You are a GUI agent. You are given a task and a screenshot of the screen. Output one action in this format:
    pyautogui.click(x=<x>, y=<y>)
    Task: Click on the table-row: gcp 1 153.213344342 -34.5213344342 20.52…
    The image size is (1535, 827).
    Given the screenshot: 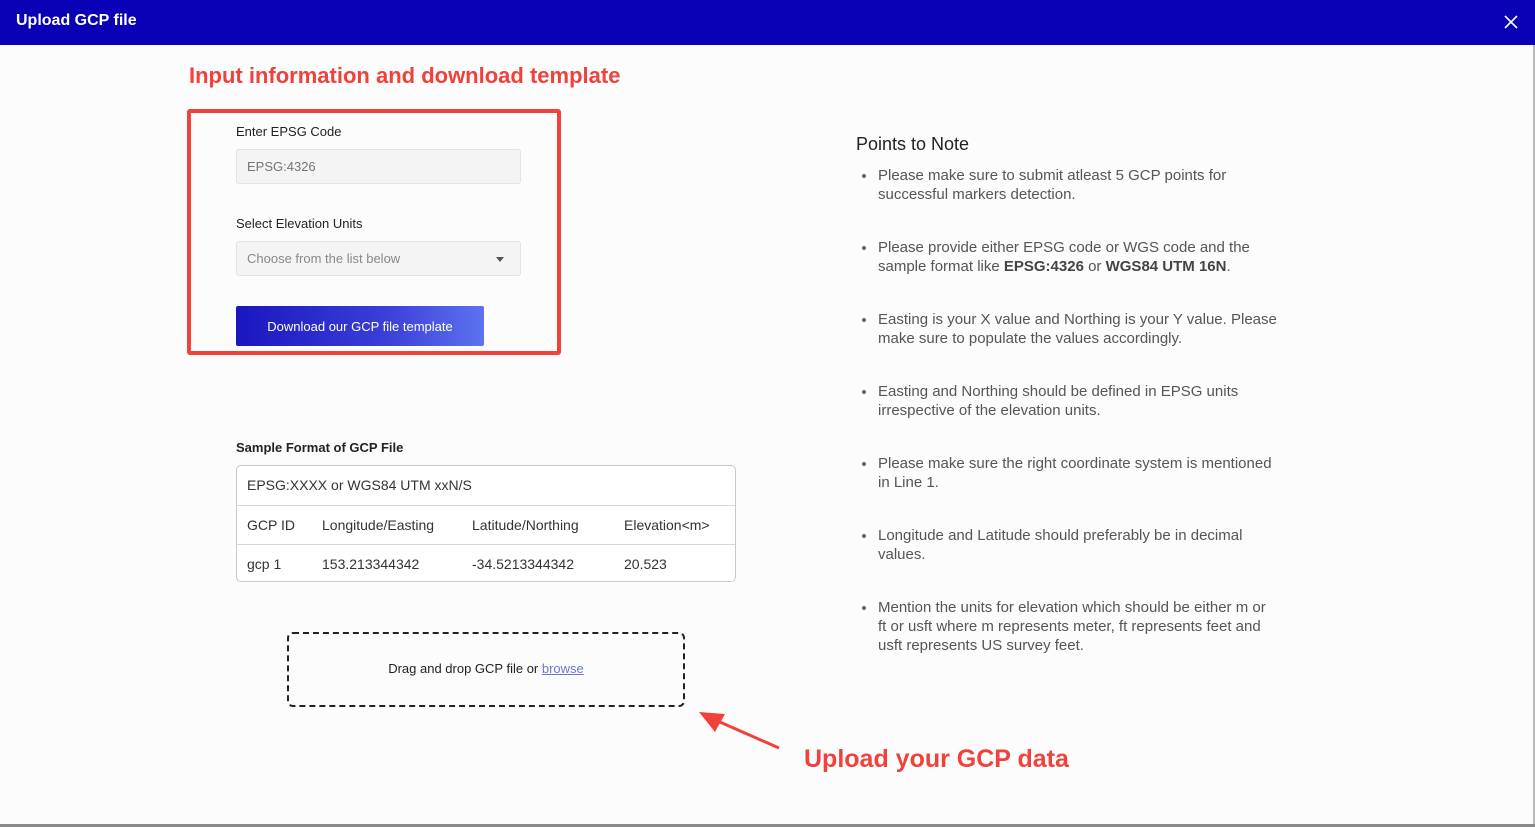 What is the action you would take?
    pyautogui.click(x=486, y=564)
    